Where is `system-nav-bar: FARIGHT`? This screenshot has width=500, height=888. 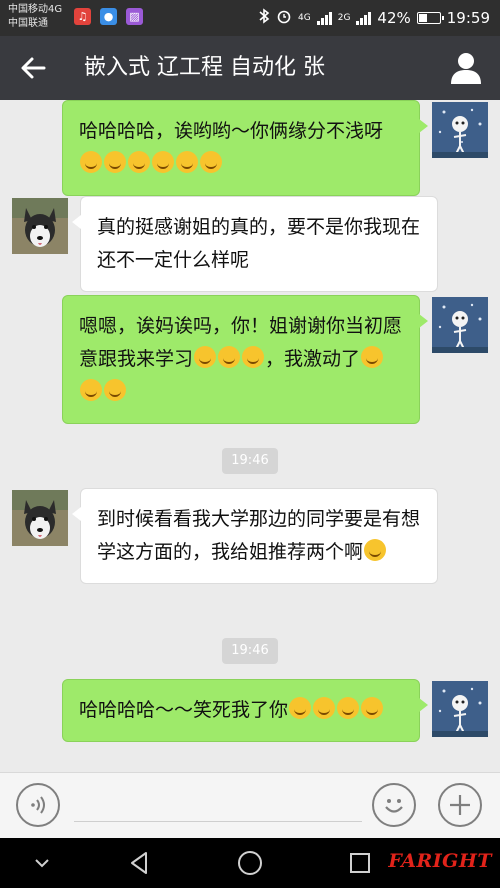 system-nav-bar: FARIGHT is located at coordinates (250, 863).